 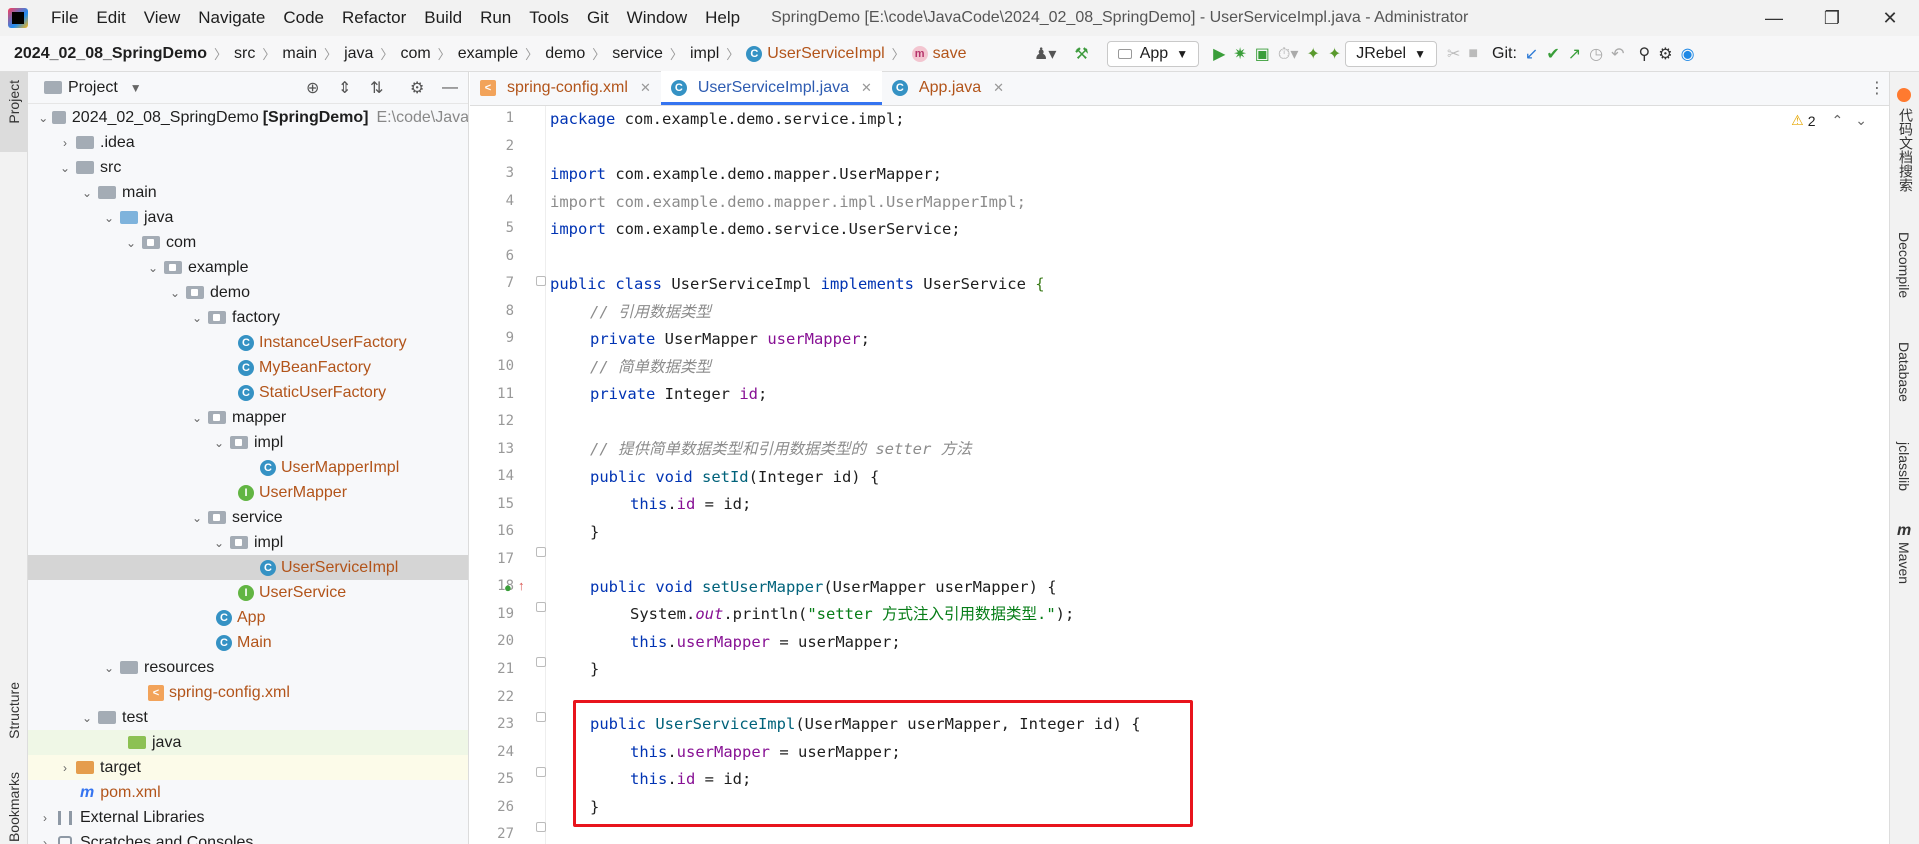 I want to click on tree-item-main-class: C Main, so click(x=248, y=642).